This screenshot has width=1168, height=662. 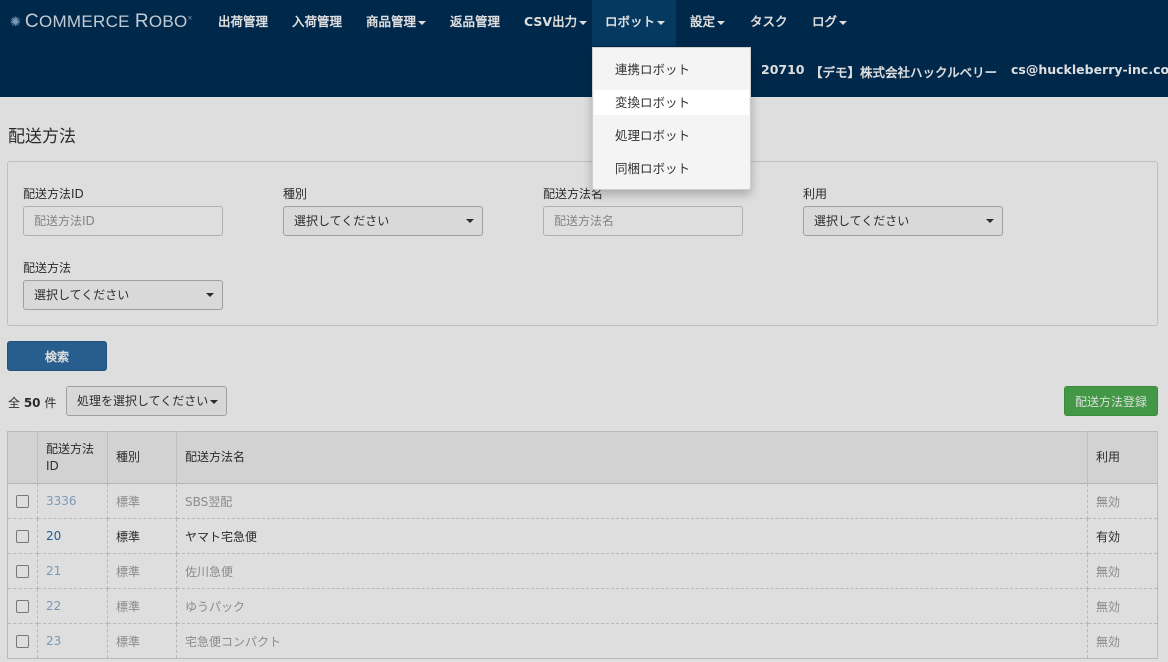 What do you see at coordinates (123, 221) in the screenshot?
I see `delivery-id-input: 配送方法ID` at bounding box center [123, 221].